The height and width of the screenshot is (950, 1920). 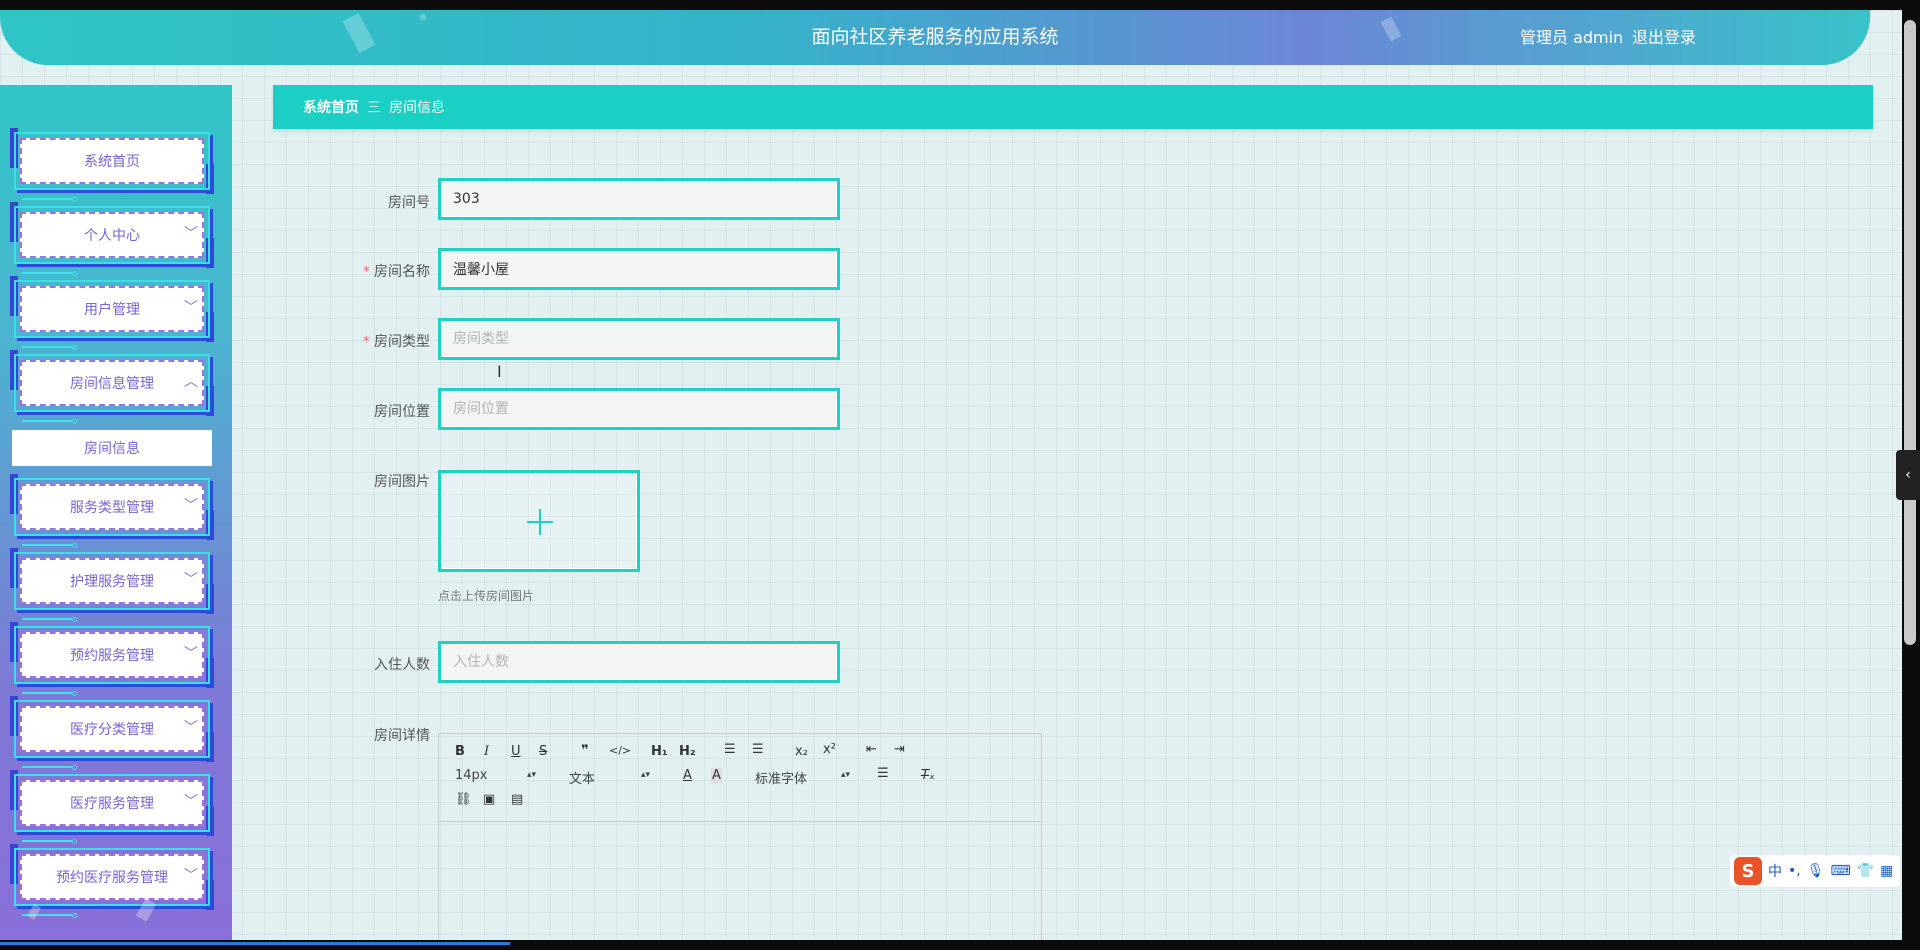 I want to click on sidebar-subitem-room-info: 房间信息, so click(x=112, y=448).